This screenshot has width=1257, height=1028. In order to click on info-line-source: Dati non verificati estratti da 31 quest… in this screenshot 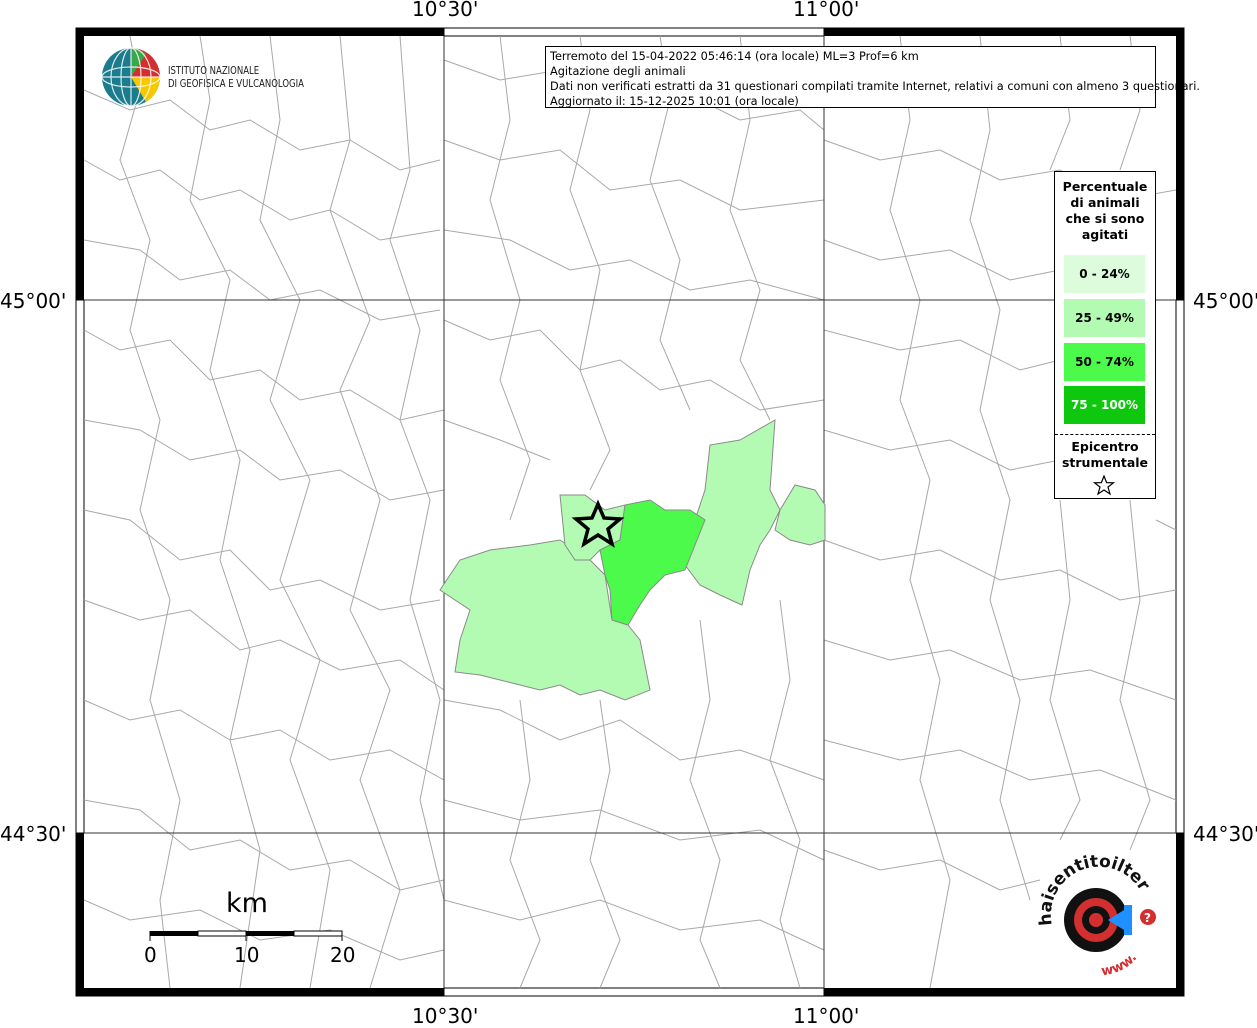, I will do `click(875, 86)`.